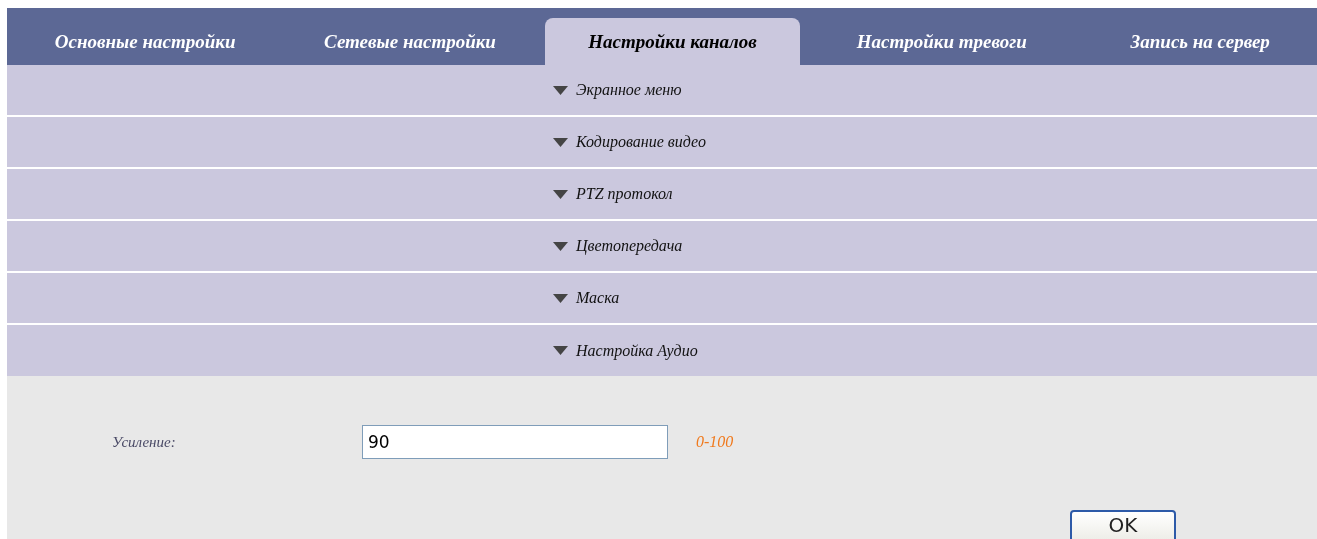  What do you see at coordinates (662, 195) in the screenshot?
I see `section-header: PTZ протокол` at bounding box center [662, 195].